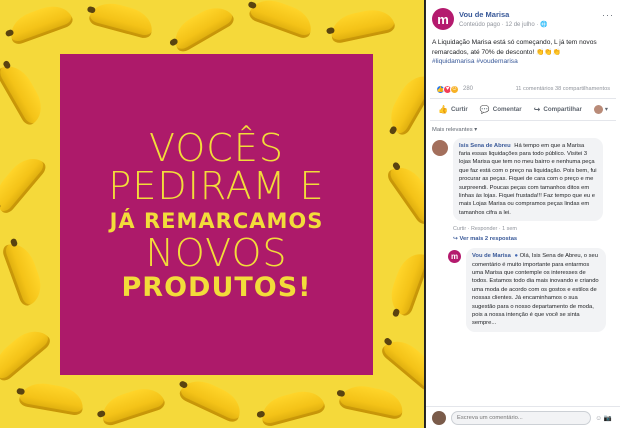 The height and width of the screenshot is (428, 620). I want to click on wow-reaction-icon: ☺, so click(454, 89).